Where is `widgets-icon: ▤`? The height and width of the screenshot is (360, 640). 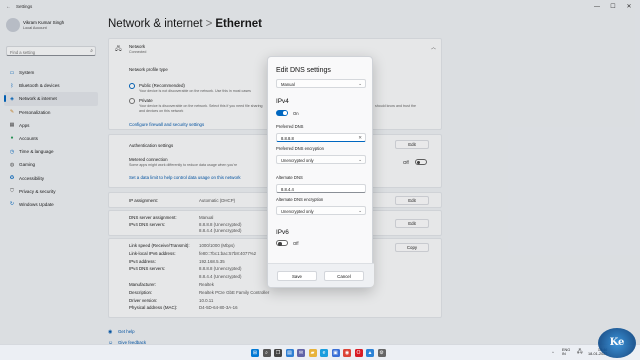
widgets-icon: ▤ is located at coordinates (289, 353).